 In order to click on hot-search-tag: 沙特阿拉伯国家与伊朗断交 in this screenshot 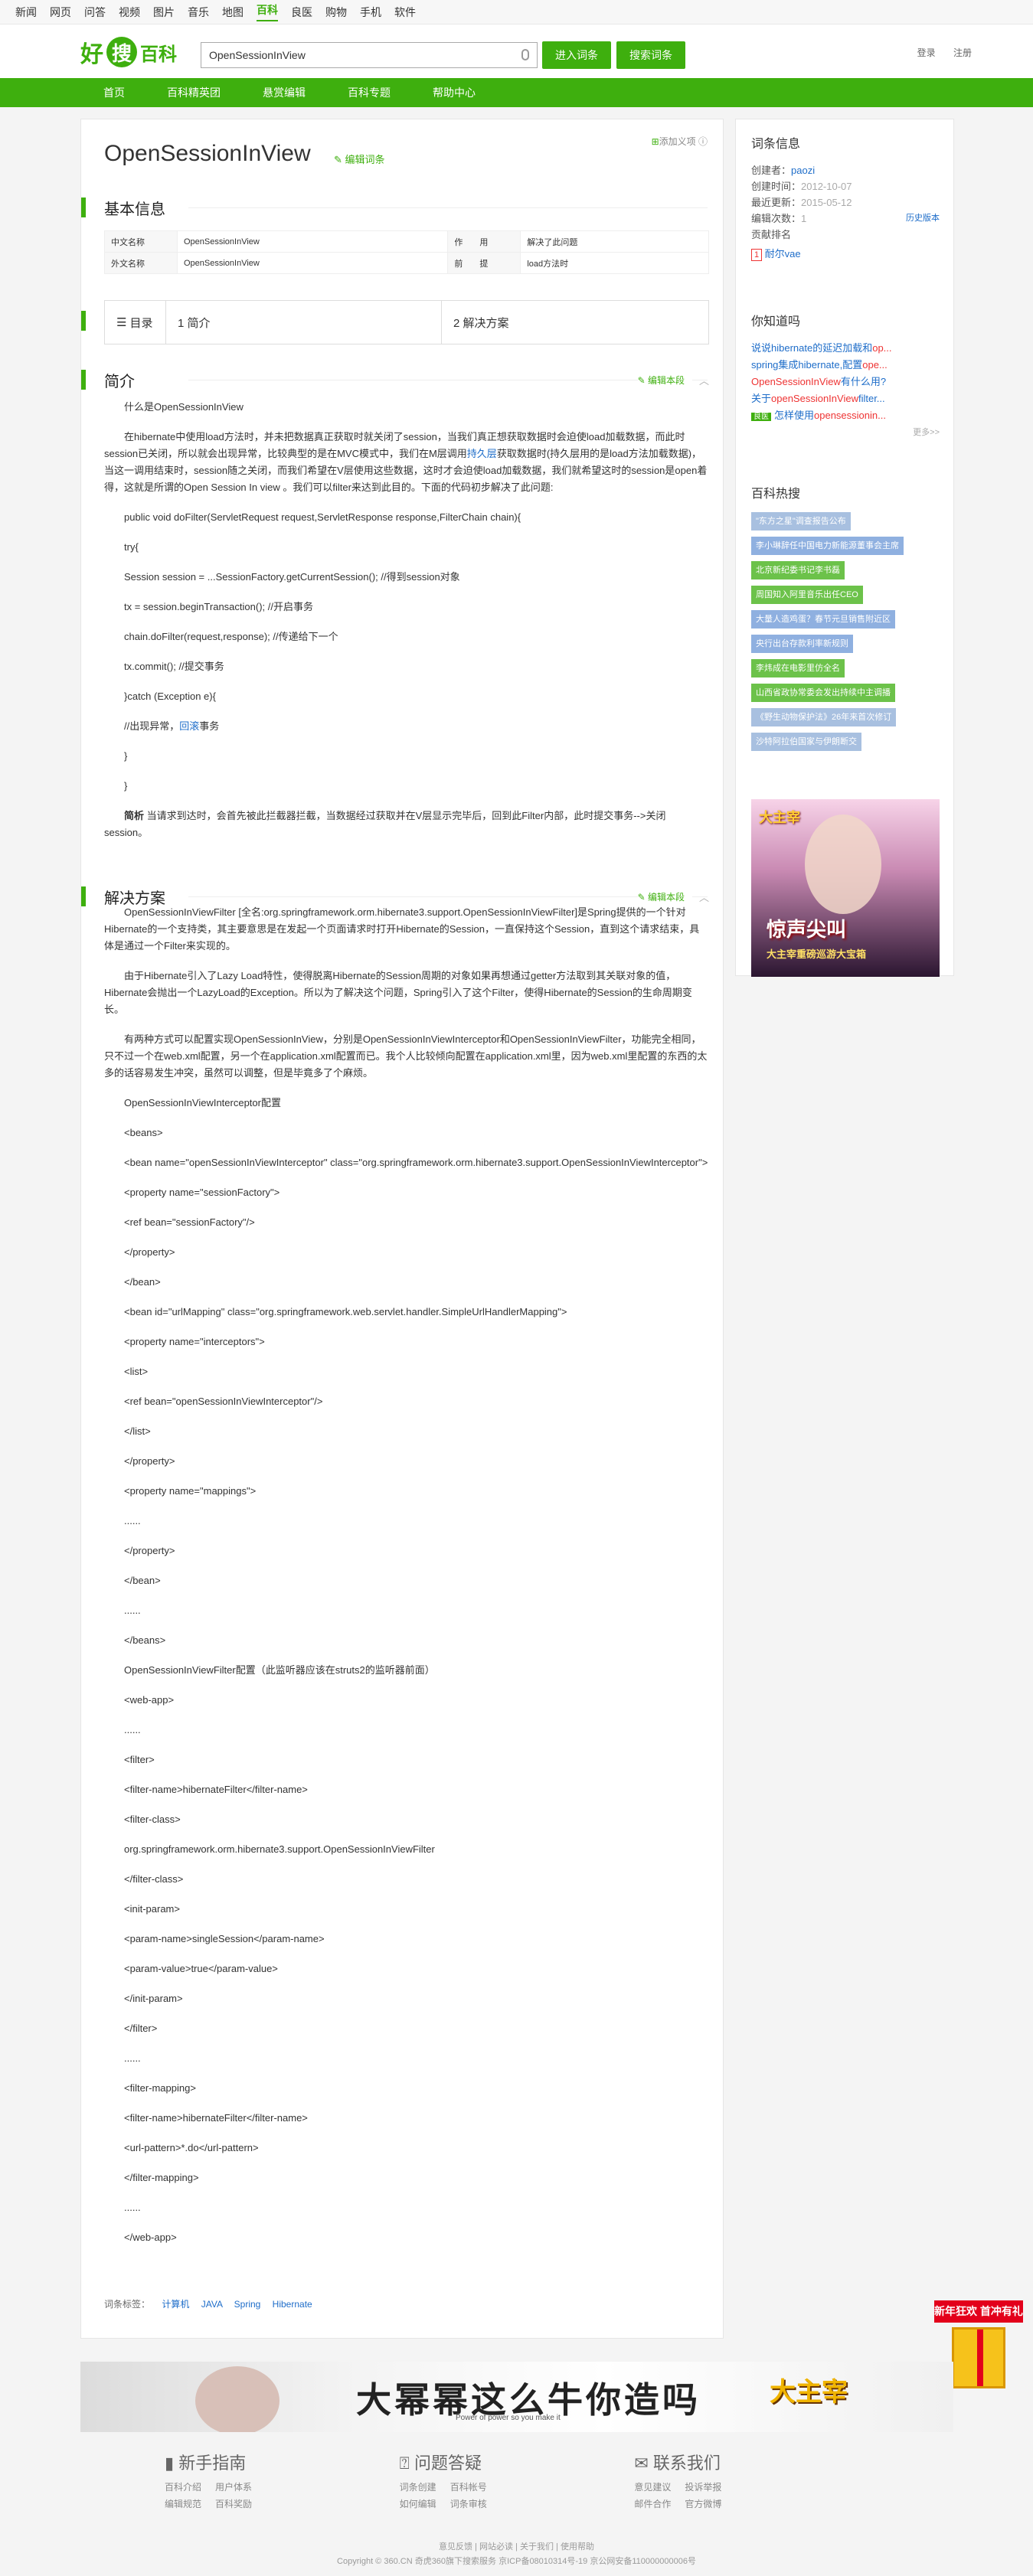, I will do `click(806, 742)`.